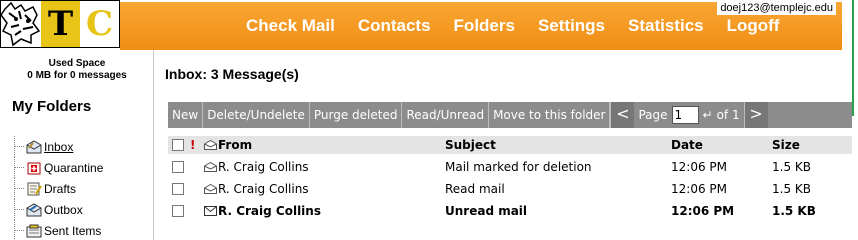  What do you see at coordinates (687, 145) in the screenshot?
I see `date-column-header: Date` at bounding box center [687, 145].